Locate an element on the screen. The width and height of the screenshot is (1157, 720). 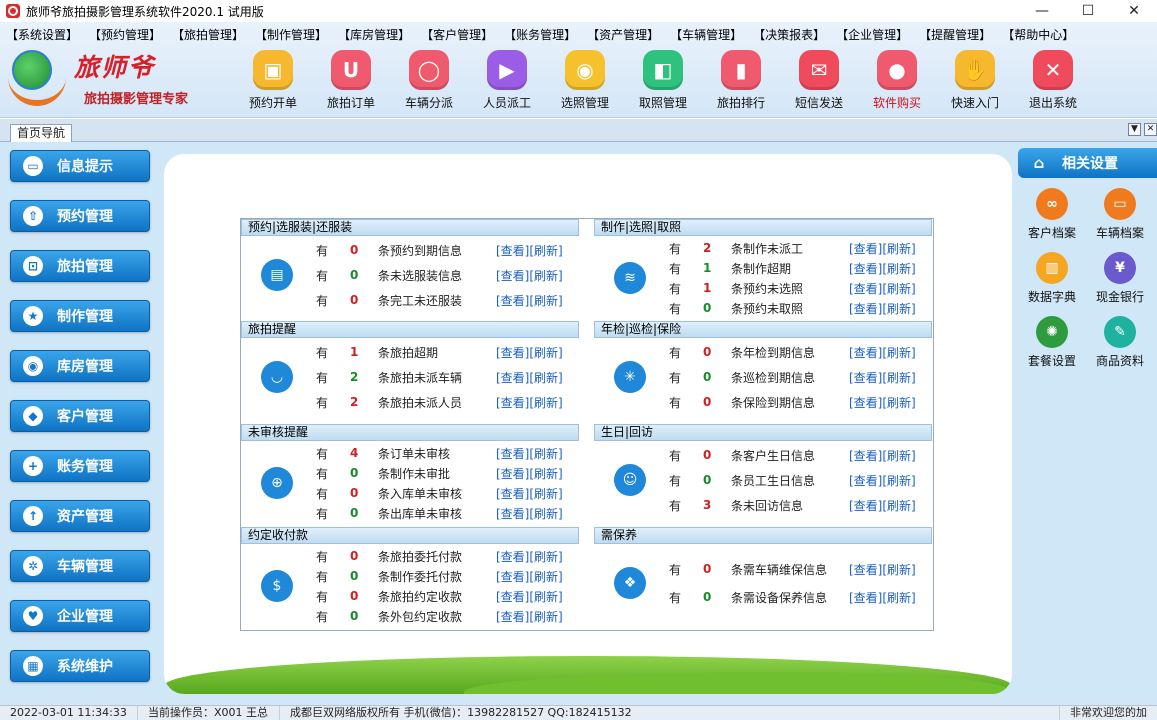
toolbar-button: ✋ 快速入门 is located at coordinates (975, 80).